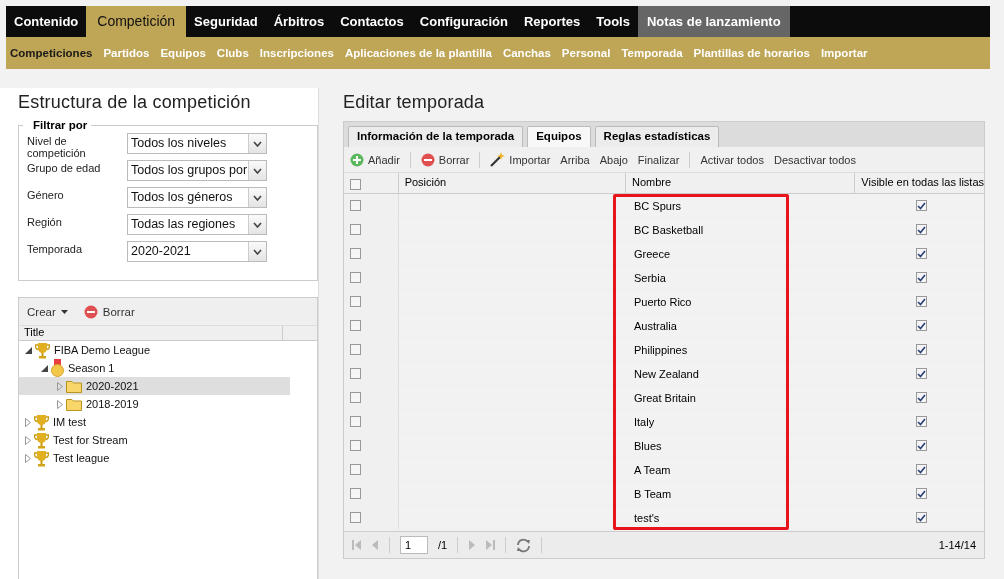  Describe the element at coordinates (815, 159) in the screenshot. I see `toolbar-button: Desactivar todos` at that location.